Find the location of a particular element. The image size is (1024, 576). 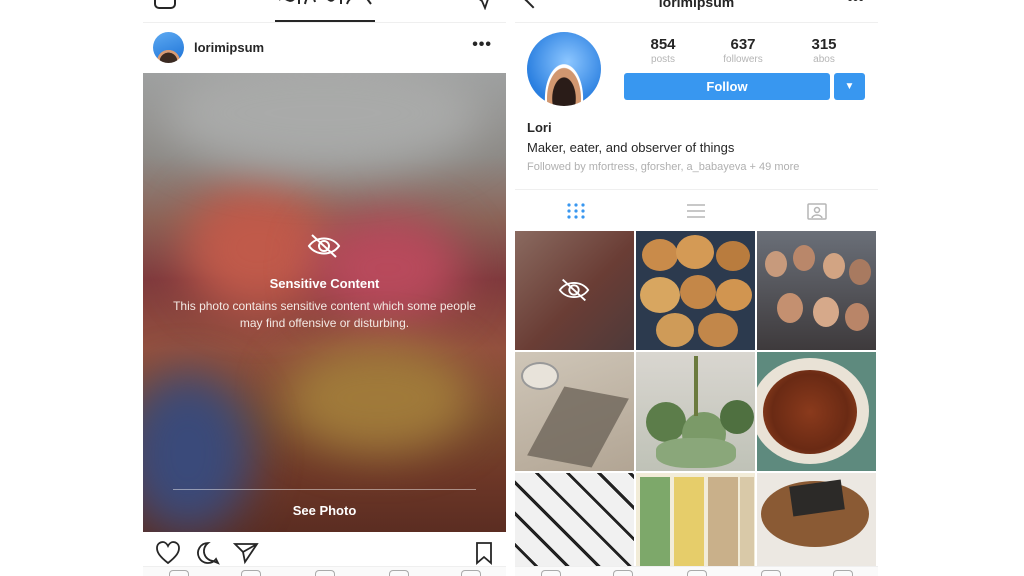

grid-photo-noodles is located at coordinates (816, 411).